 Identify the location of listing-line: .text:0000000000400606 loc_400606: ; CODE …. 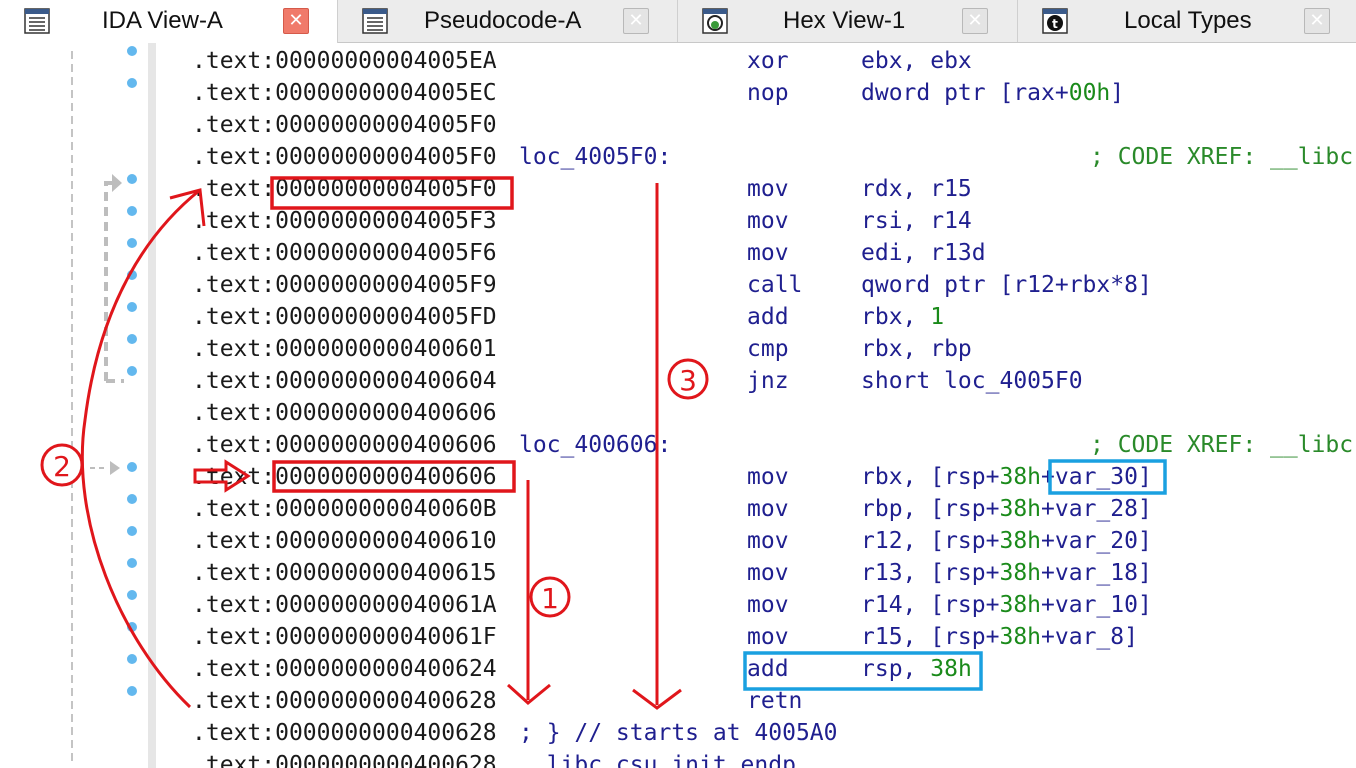
(772, 445).